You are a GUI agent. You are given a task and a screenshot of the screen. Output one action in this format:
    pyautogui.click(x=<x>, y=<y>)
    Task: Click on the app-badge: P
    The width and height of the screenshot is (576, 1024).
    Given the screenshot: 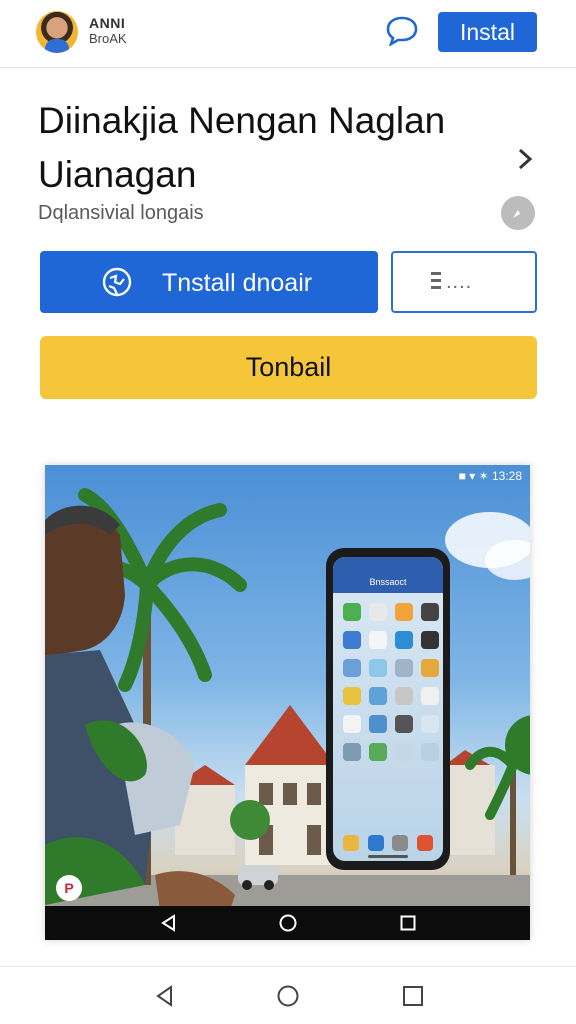 What is the action you would take?
    pyautogui.click(x=69, y=888)
    